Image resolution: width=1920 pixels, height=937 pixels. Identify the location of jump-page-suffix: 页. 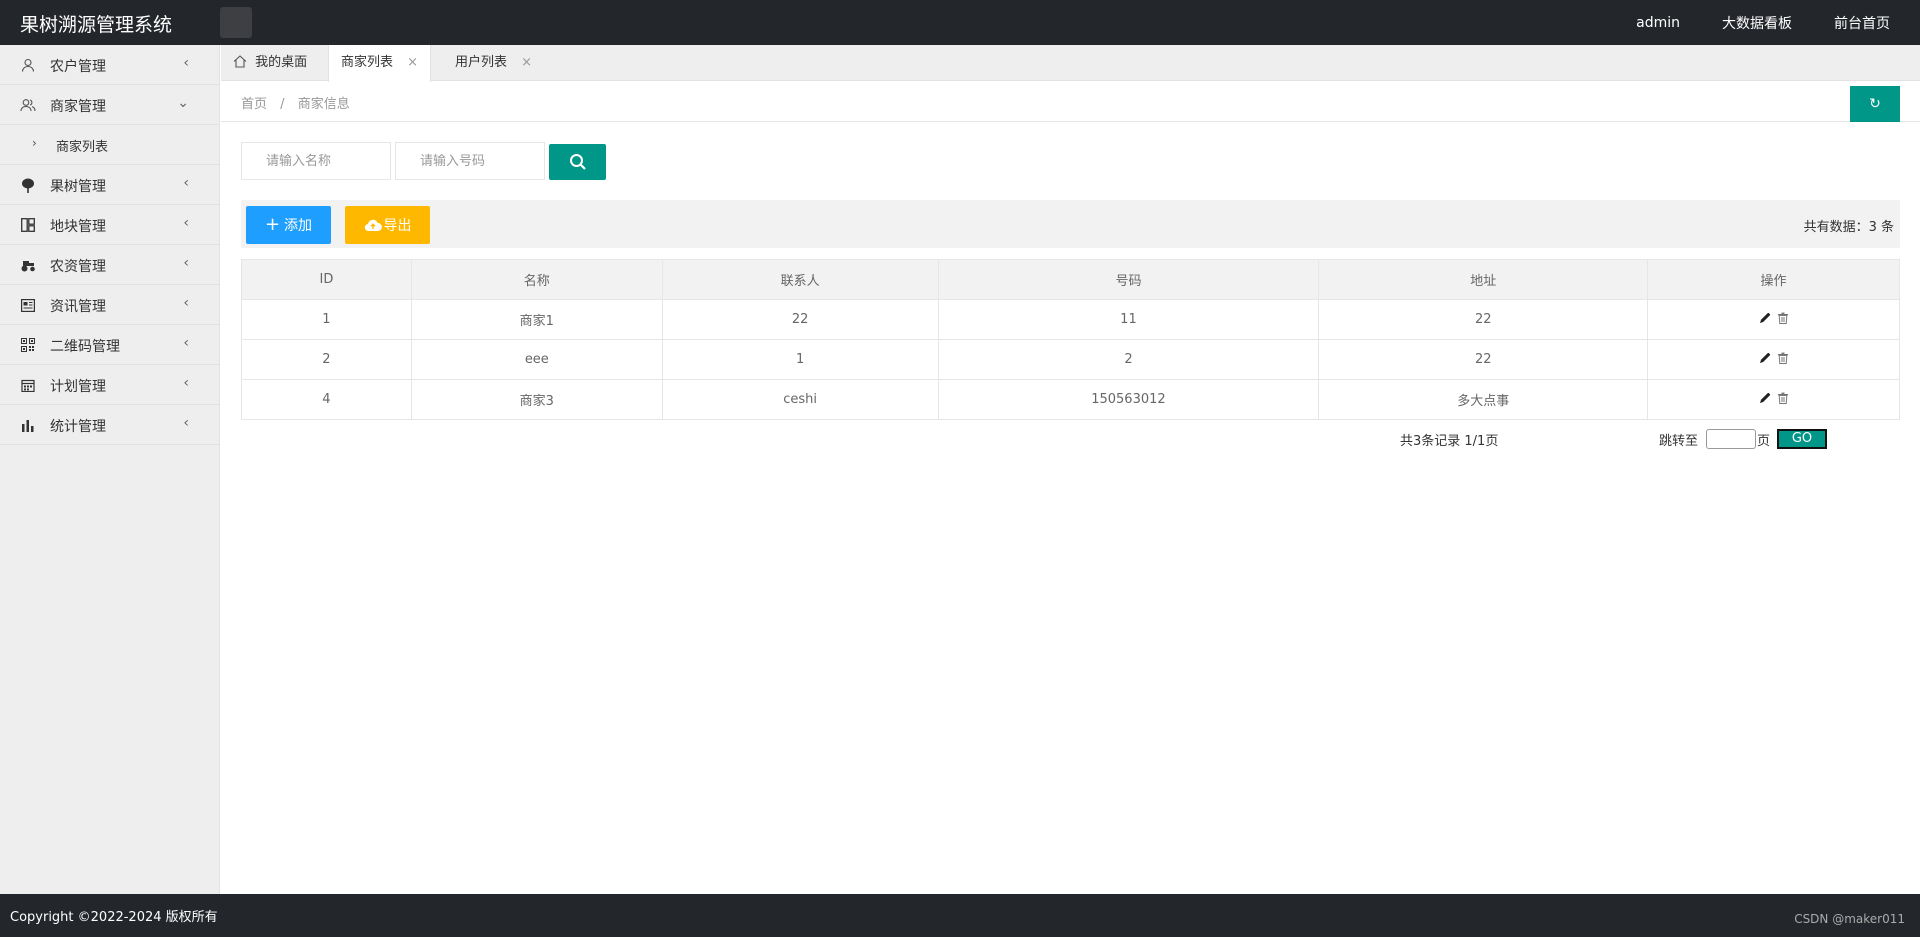
(1764, 441).